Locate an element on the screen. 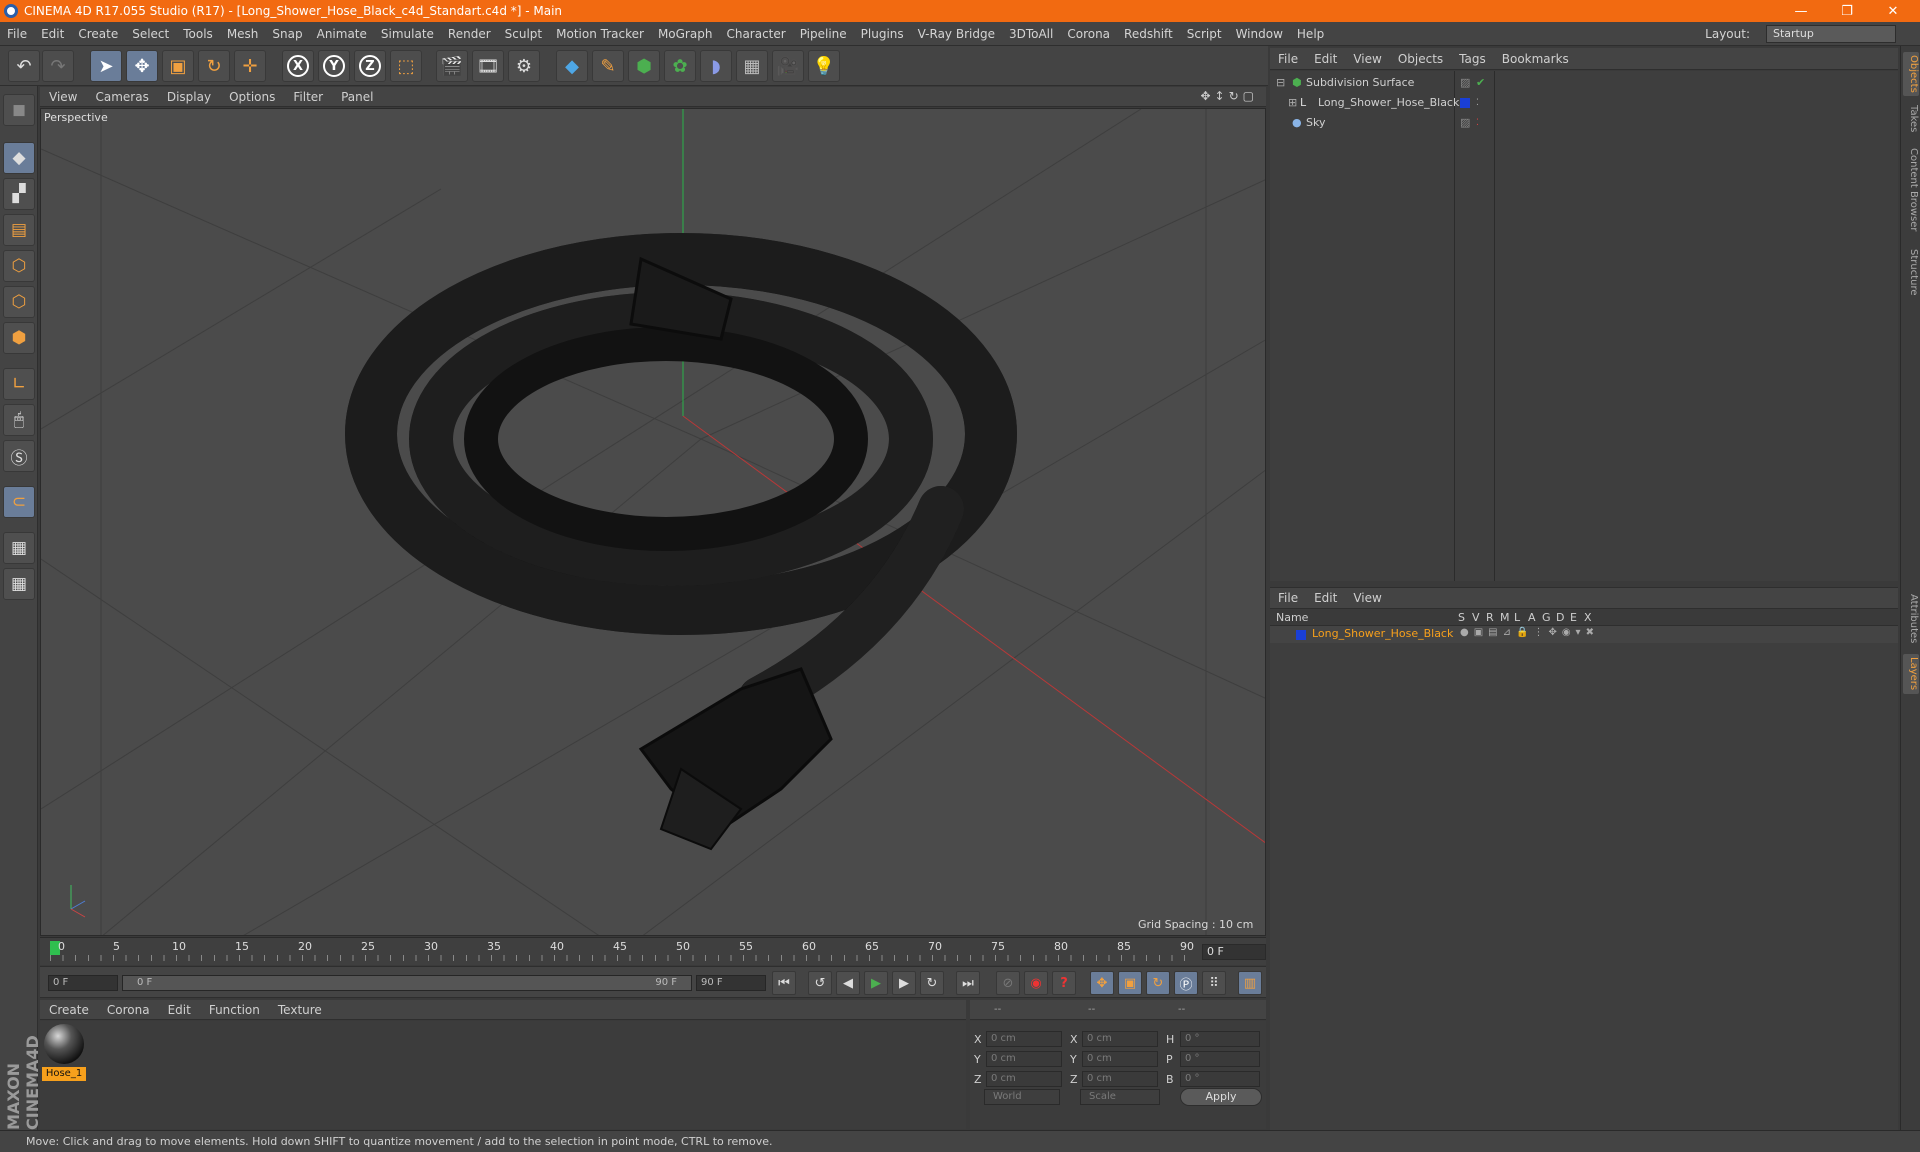  object-menu-bookmarks: Bookmarks is located at coordinates (1535, 59).